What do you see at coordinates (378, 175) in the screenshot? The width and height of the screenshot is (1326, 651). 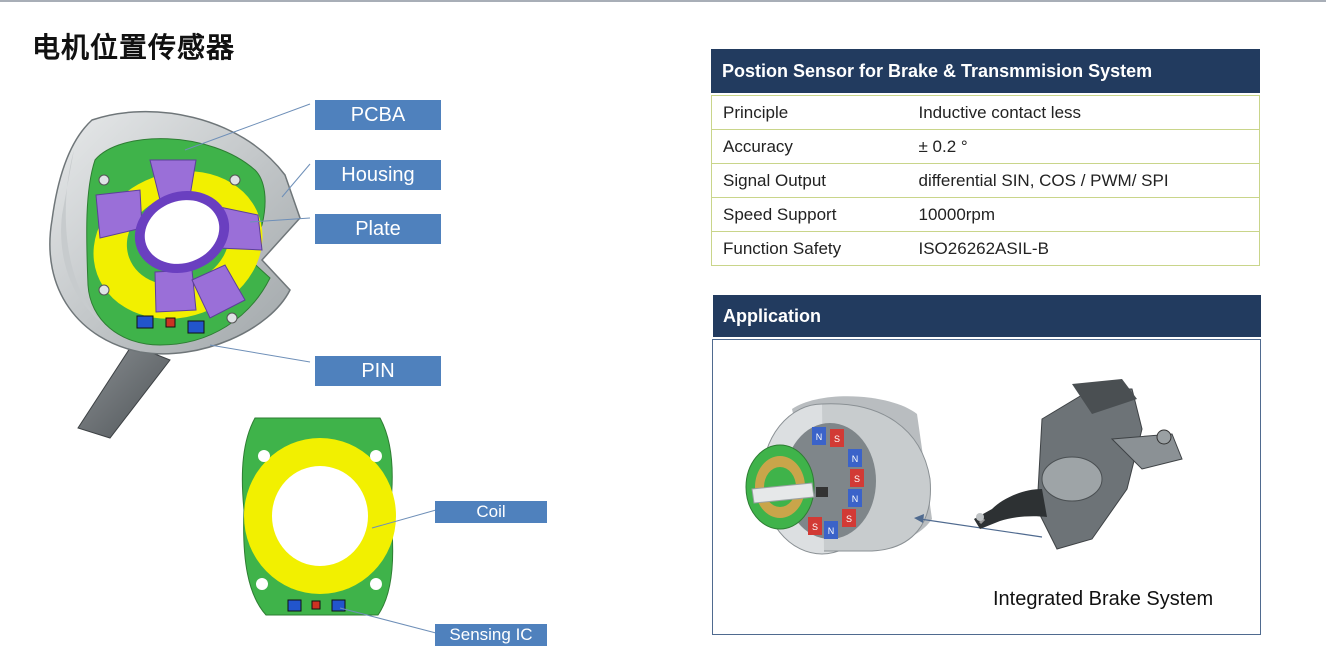 I see `housing-label: Housing` at bounding box center [378, 175].